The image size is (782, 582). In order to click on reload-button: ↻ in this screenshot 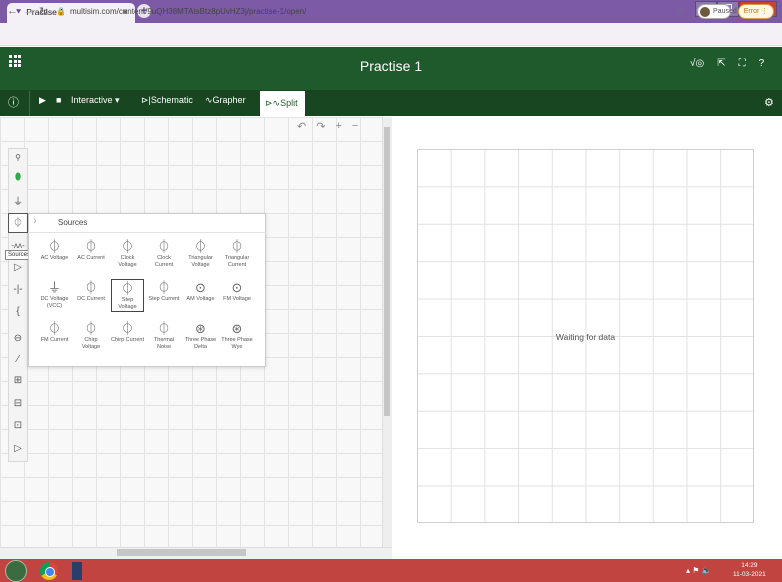, I will do `click(43, 11)`.